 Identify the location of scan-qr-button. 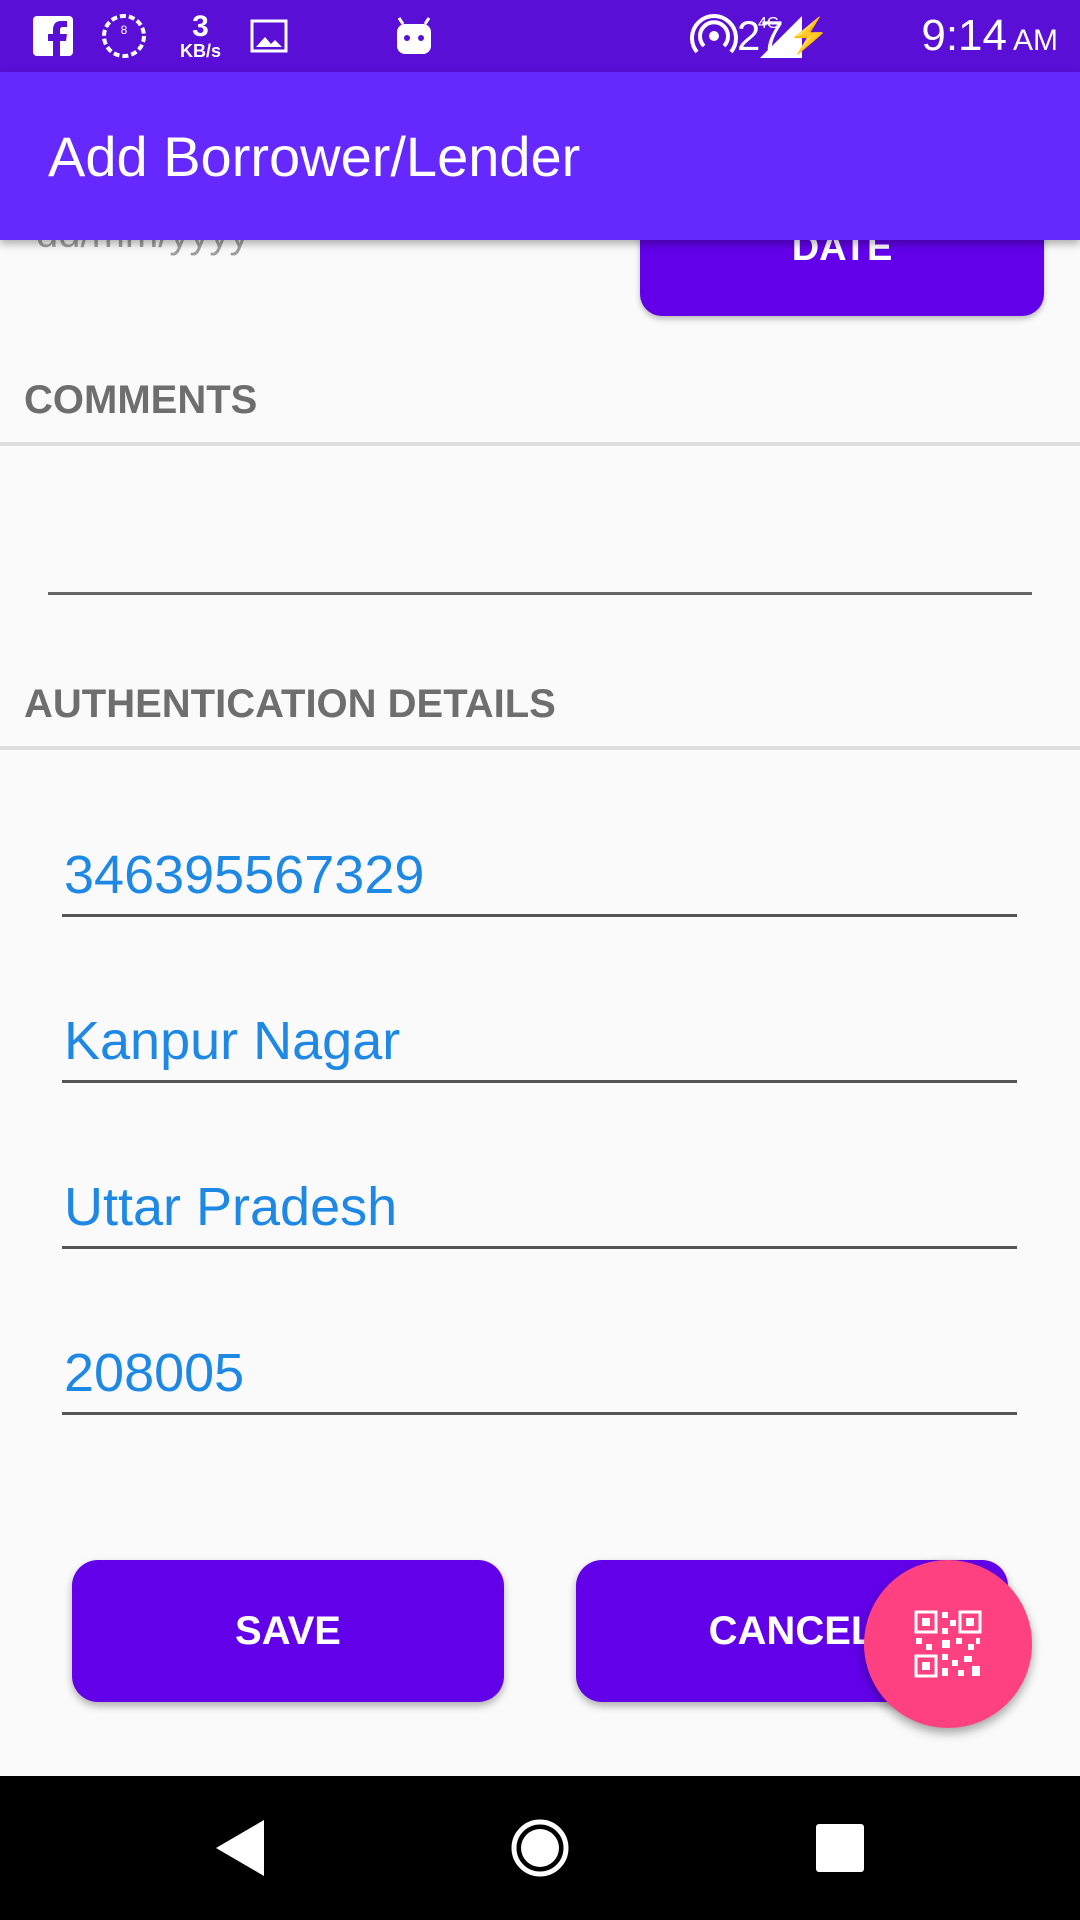
(948, 1644).